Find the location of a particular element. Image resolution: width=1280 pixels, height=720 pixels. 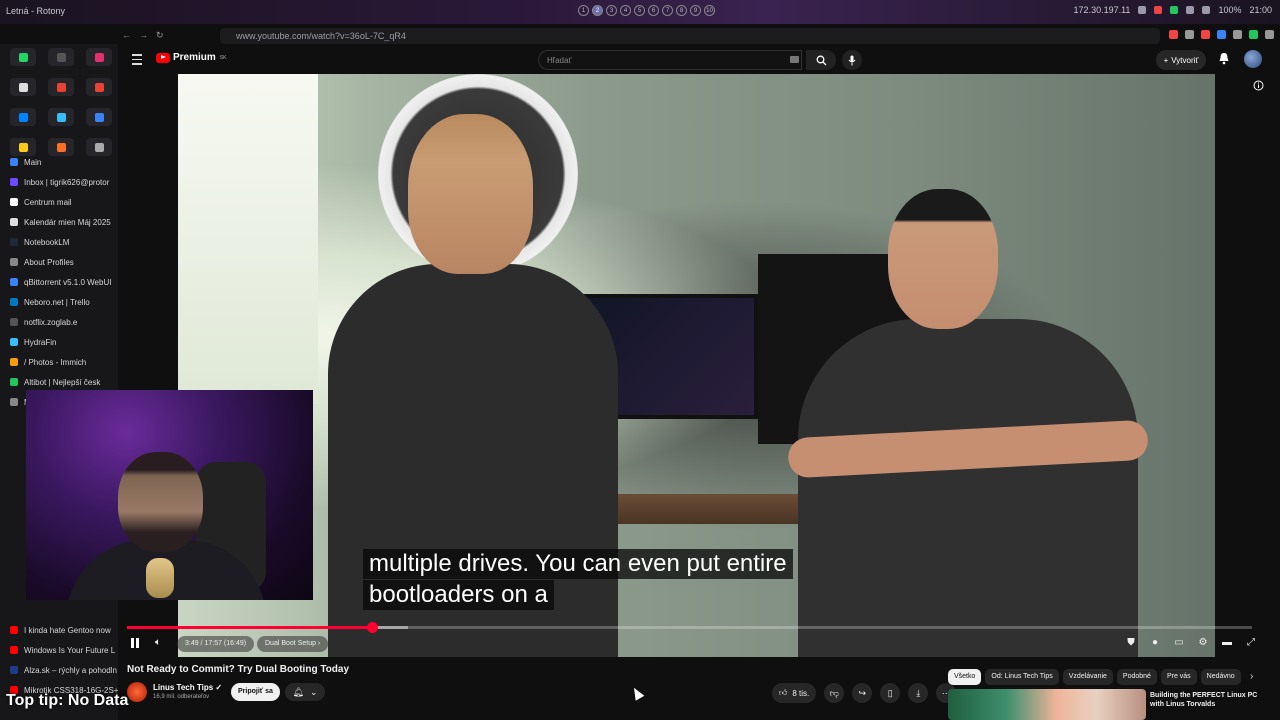

theater-mode-icon: ▬ is located at coordinates (1227, 642).